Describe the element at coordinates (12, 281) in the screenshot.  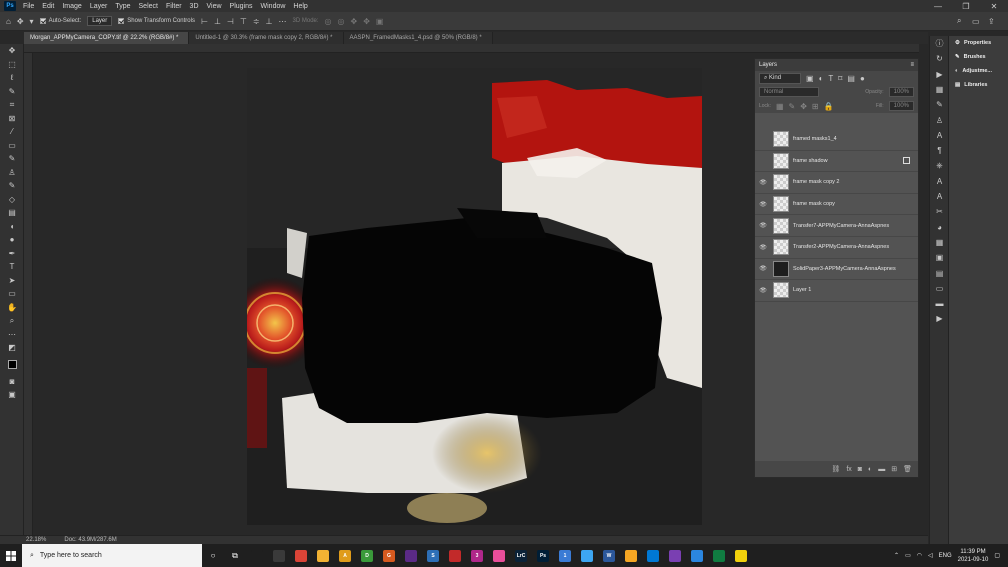
I see `path-selection-tool-icon: ➤` at that location.